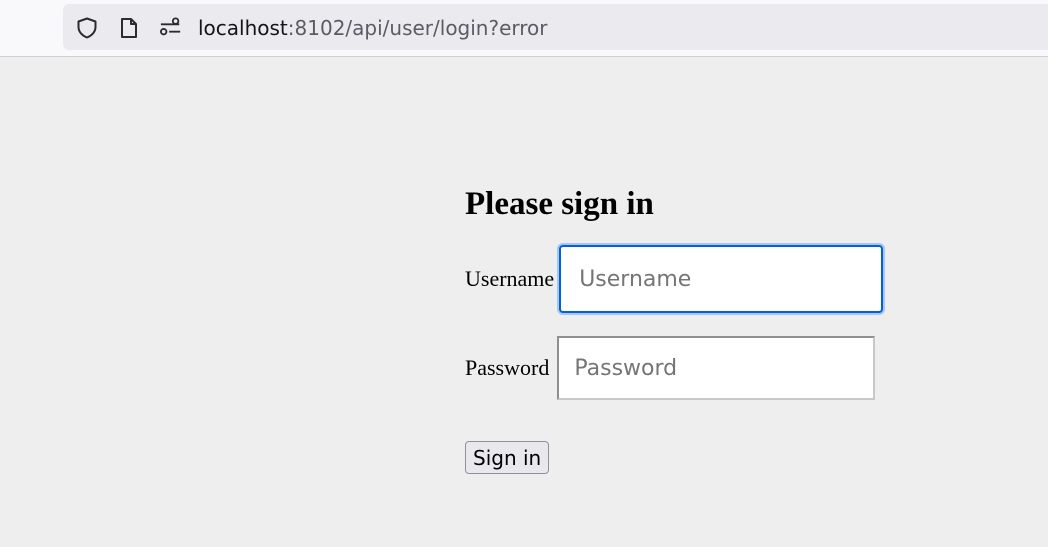 The height and width of the screenshot is (547, 1048). What do you see at coordinates (559, 204) in the screenshot?
I see `page-title: Please sign in` at bounding box center [559, 204].